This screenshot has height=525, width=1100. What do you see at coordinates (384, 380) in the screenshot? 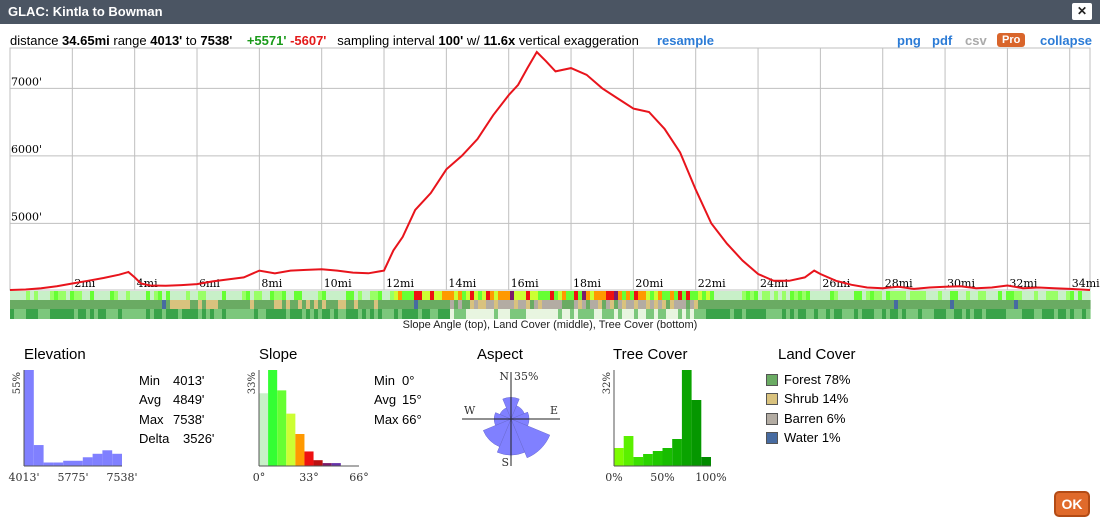
I see `slope-min-label: Min` at bounding box center [384, 380].